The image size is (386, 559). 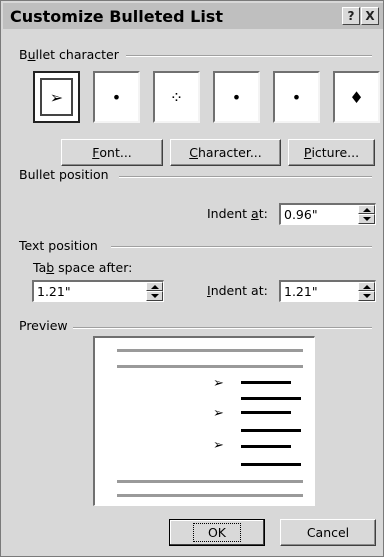 What do you see at coordinates (327, 214) in the screenshot?
I see `bullet-indent-spinner: 0.96"` at bounding box center [327, 214].